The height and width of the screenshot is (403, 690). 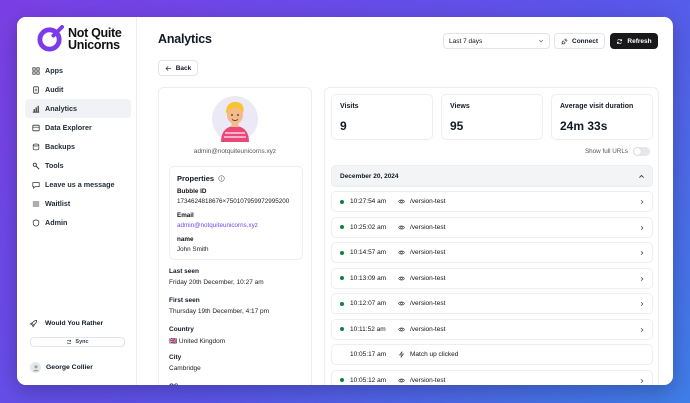 I want to click on stat-avg-duration: Average visit duration 24m 33s, so click(x=602, y=117).